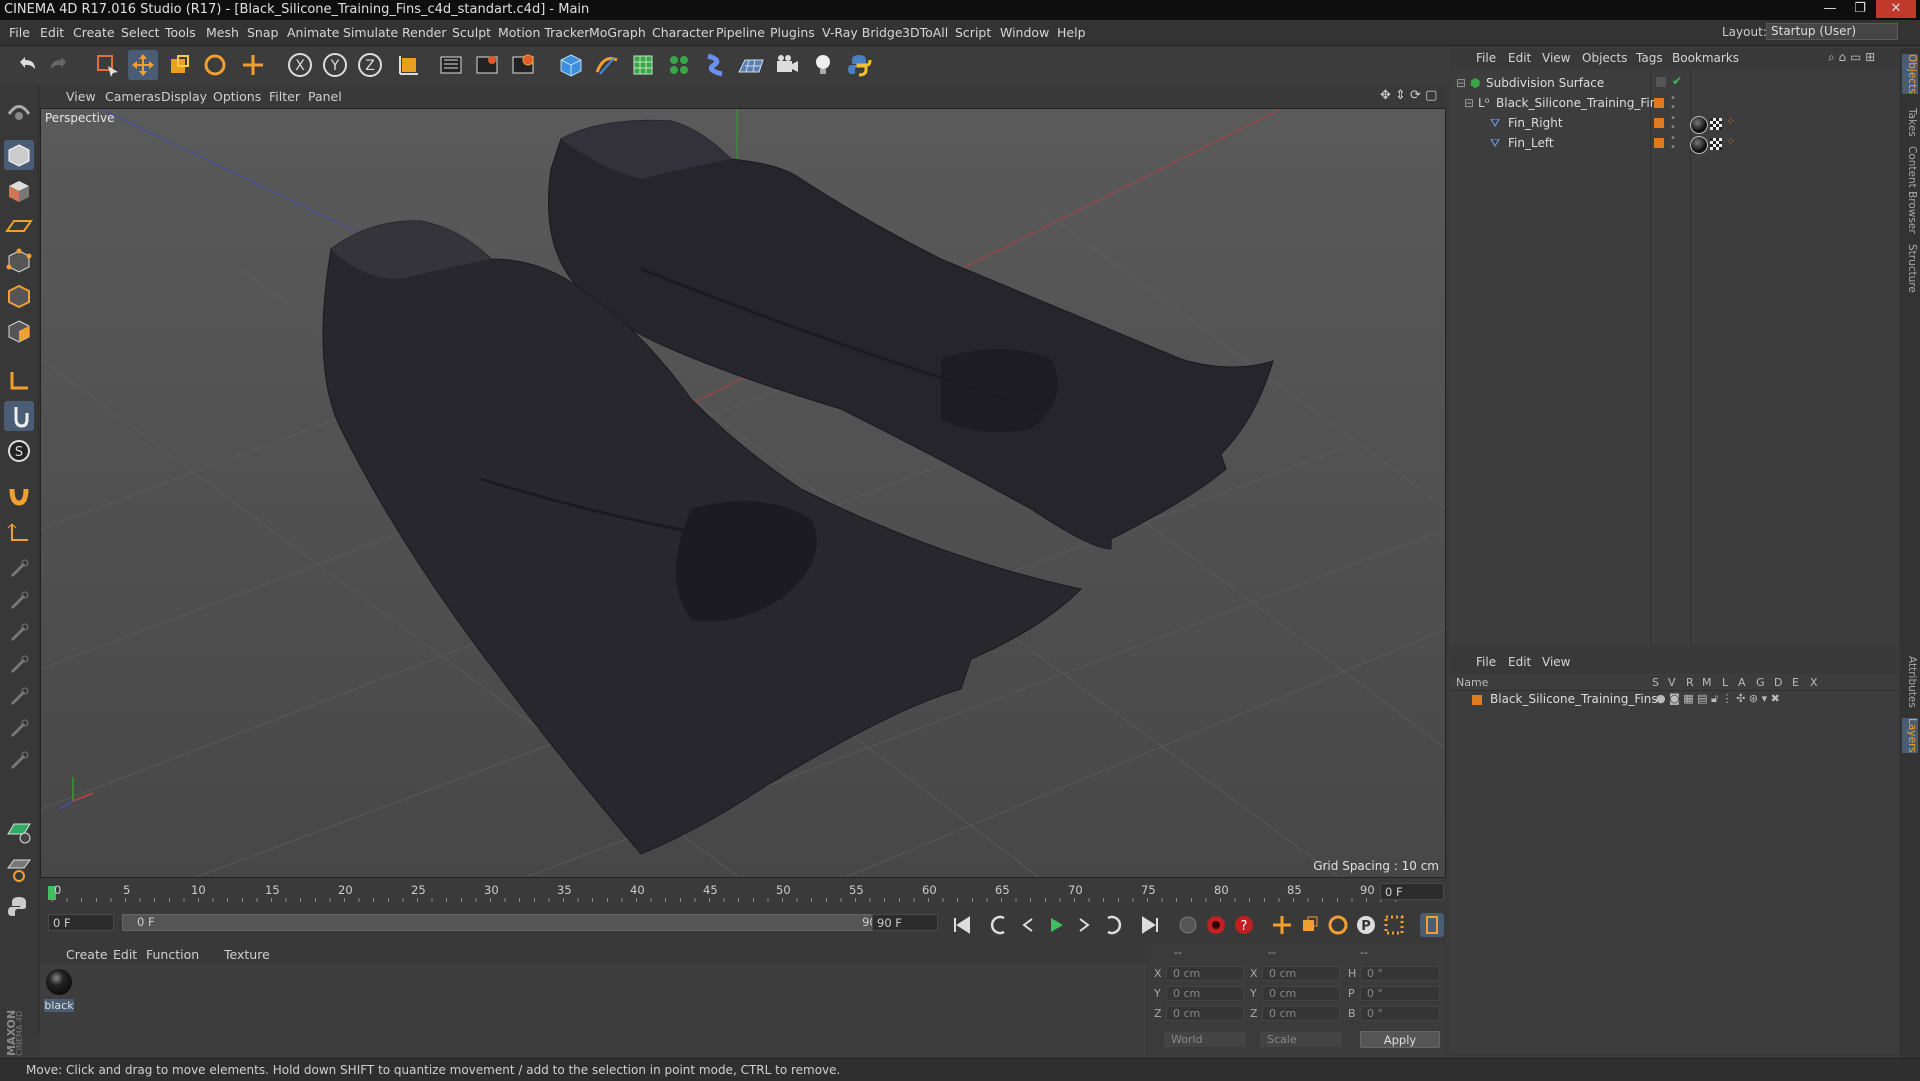  I want to click on axis-mode-icon, so click(19, 381).